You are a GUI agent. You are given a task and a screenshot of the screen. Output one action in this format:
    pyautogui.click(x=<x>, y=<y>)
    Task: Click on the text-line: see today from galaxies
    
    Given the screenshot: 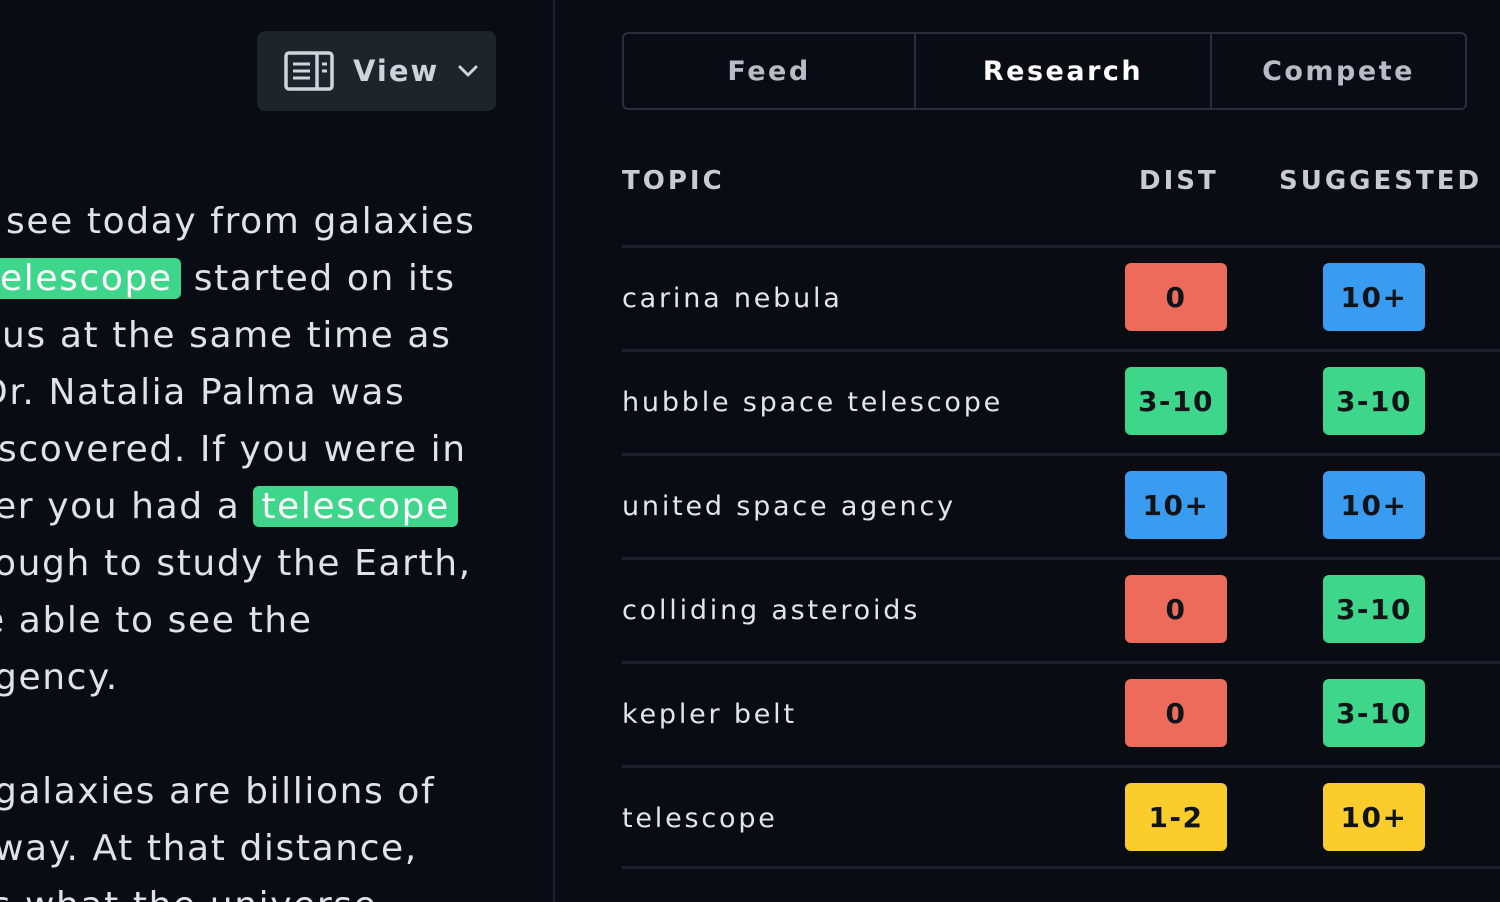 What is the action you would take?
    pyautogui.click(x=241, y=221)
    